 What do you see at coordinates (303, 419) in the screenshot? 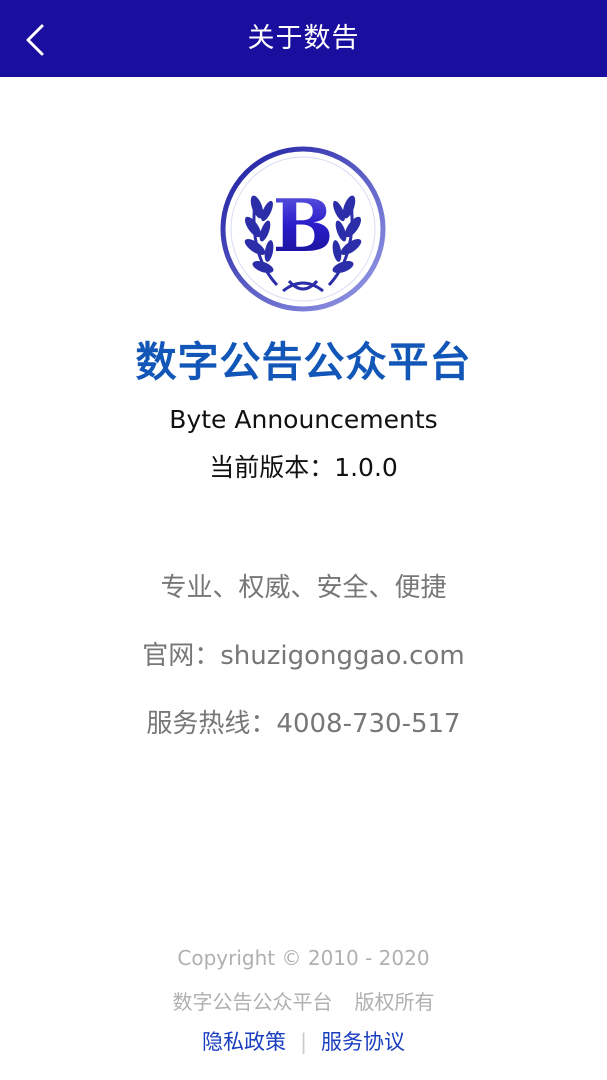
I see `app-english-name: Byte Announcements` at bounding box center [303, 419].